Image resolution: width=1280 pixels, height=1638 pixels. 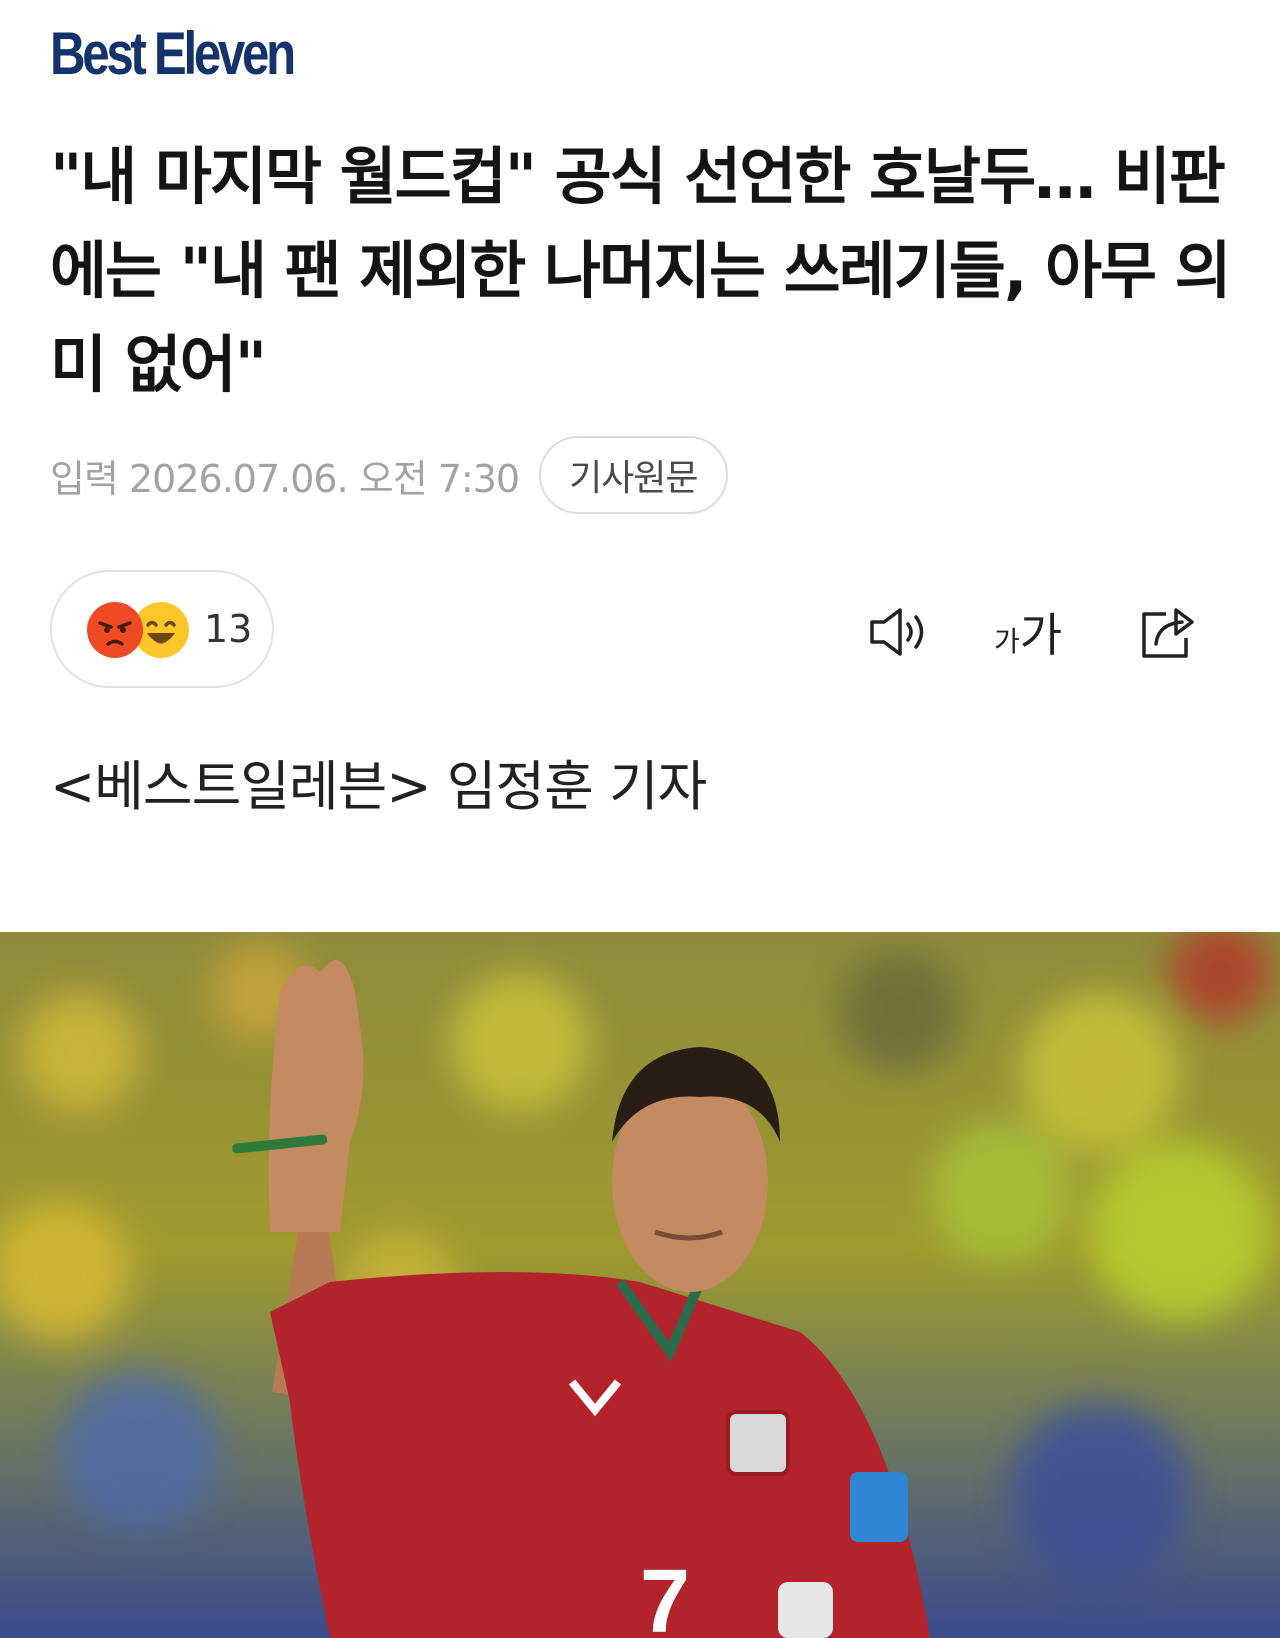 What do you see at coordinates (115, 630) in the screenshot?
I see `angry-emoji-icon` at bounding box center [115, 630].